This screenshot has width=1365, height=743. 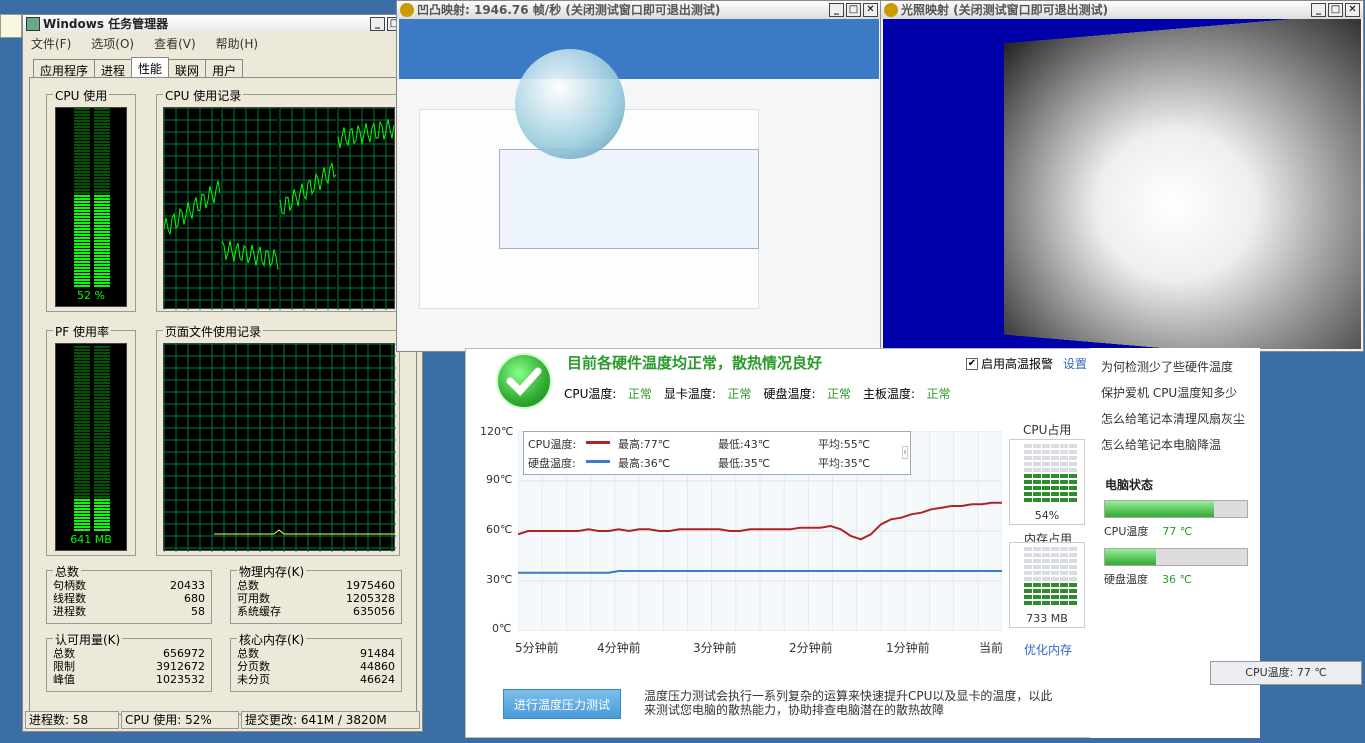 I want to click on legend-min: 最低:43℃, so click(x=744, y=444).